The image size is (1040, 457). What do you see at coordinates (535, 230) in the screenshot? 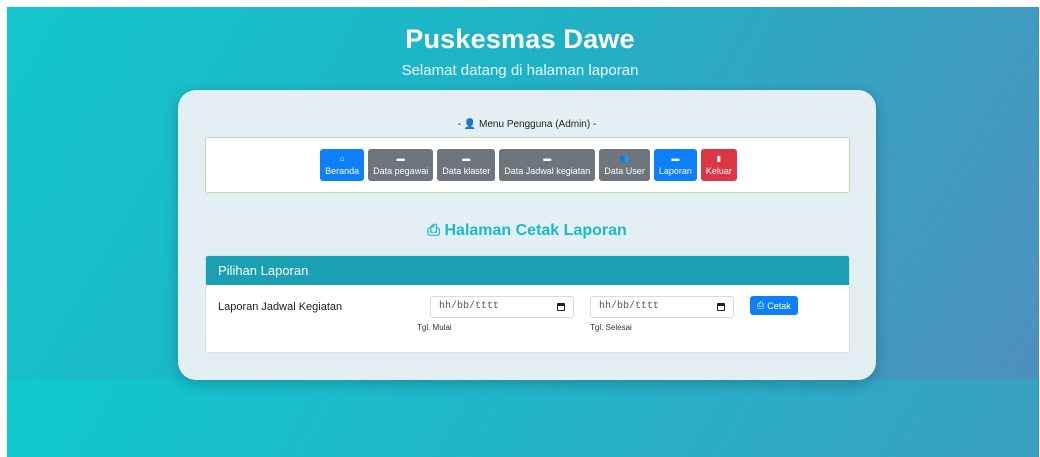
I see `page-heading-text: Halaman Cetak Laporan` at bounding box center [535, 230].